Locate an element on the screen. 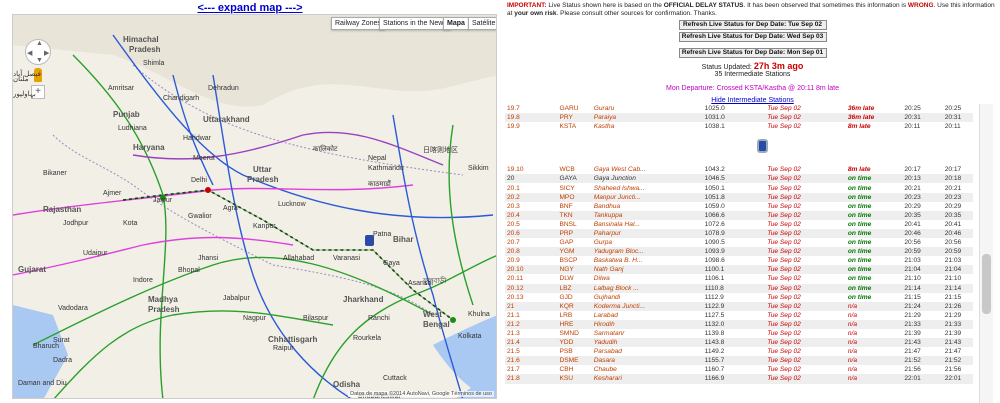 The width and height of the screenshot is (1000, 403). table-cell: Larabad is located at coordinates (605, 315).